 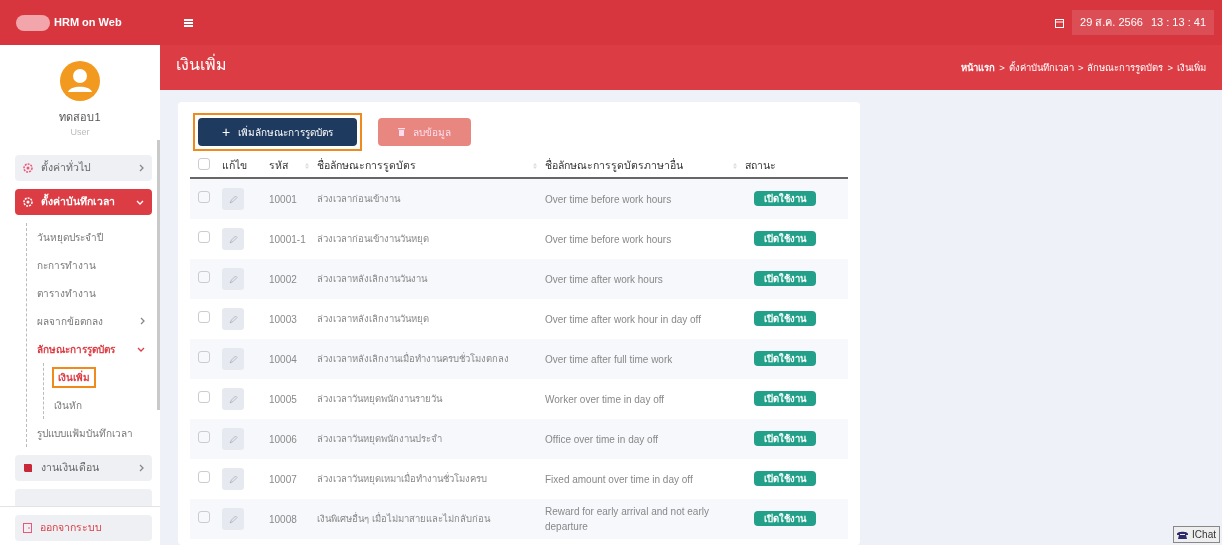 What do you see at coordinates (91, 237) in the screenshot?
I see `menu-item: วันหยุดประจำปี` at bounding box center [91, 237].